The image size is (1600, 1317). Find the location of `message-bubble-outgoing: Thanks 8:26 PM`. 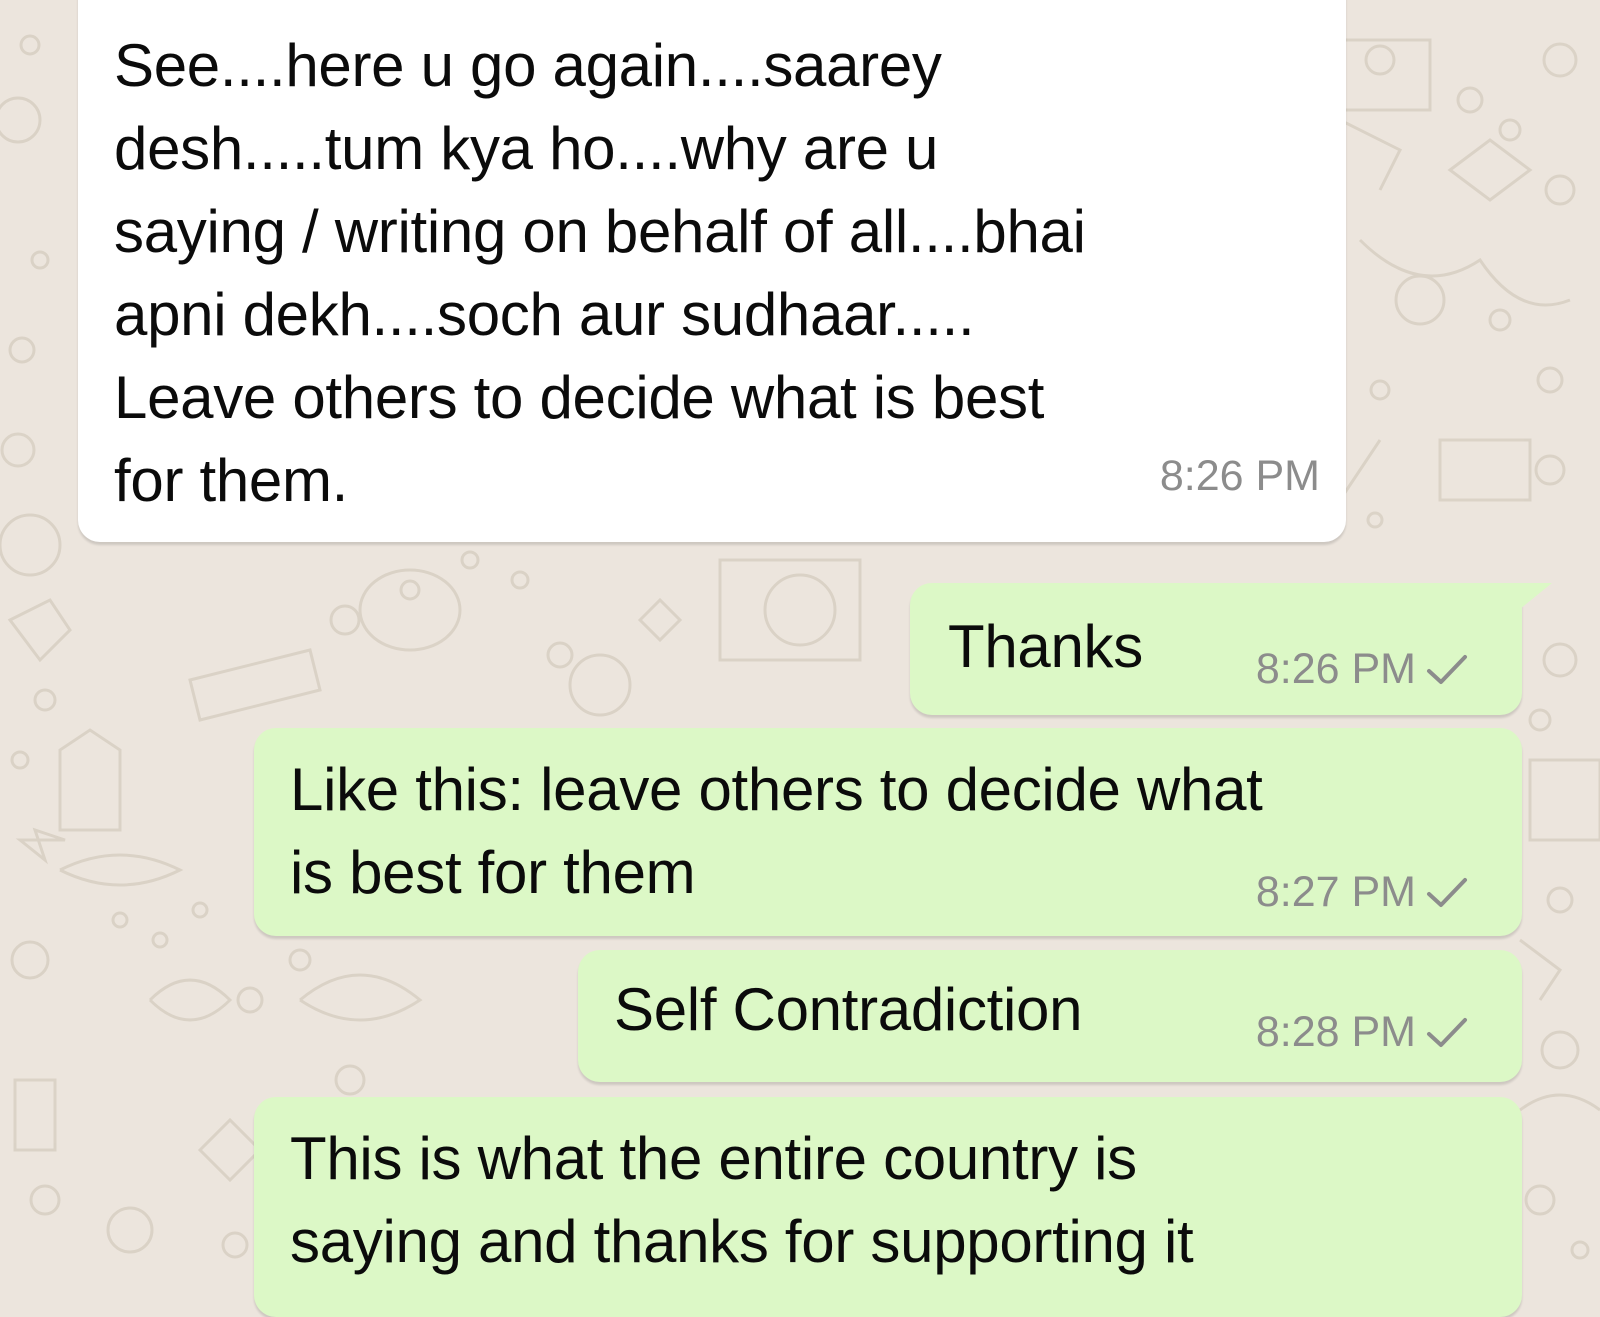

message-bubble-outgoing: Thanks 8:26 PM is located at coordinates (1216, 649).